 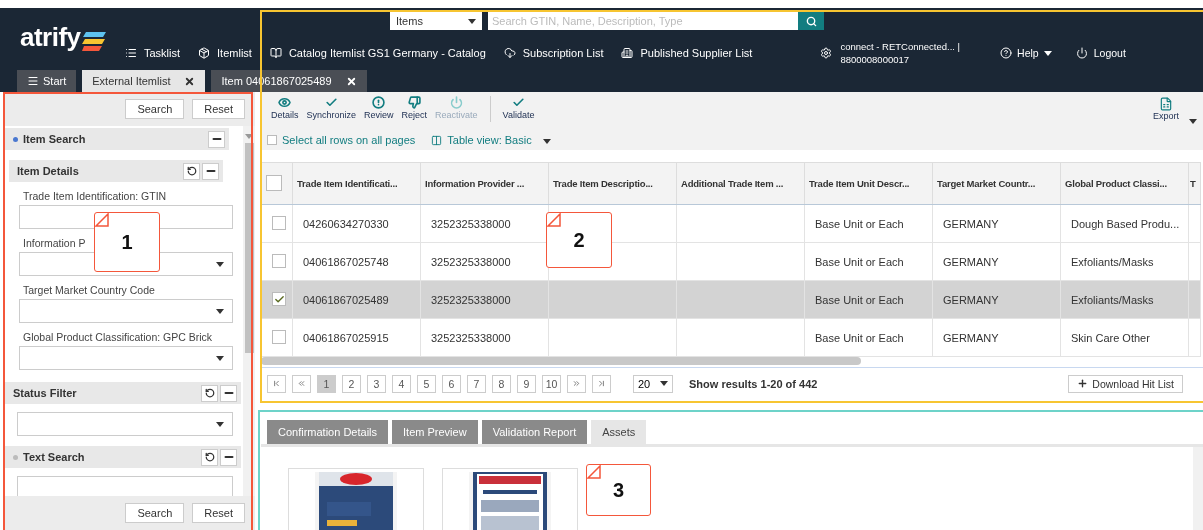 I want to click on section-header: Item Search, so click(x=117, y=139).